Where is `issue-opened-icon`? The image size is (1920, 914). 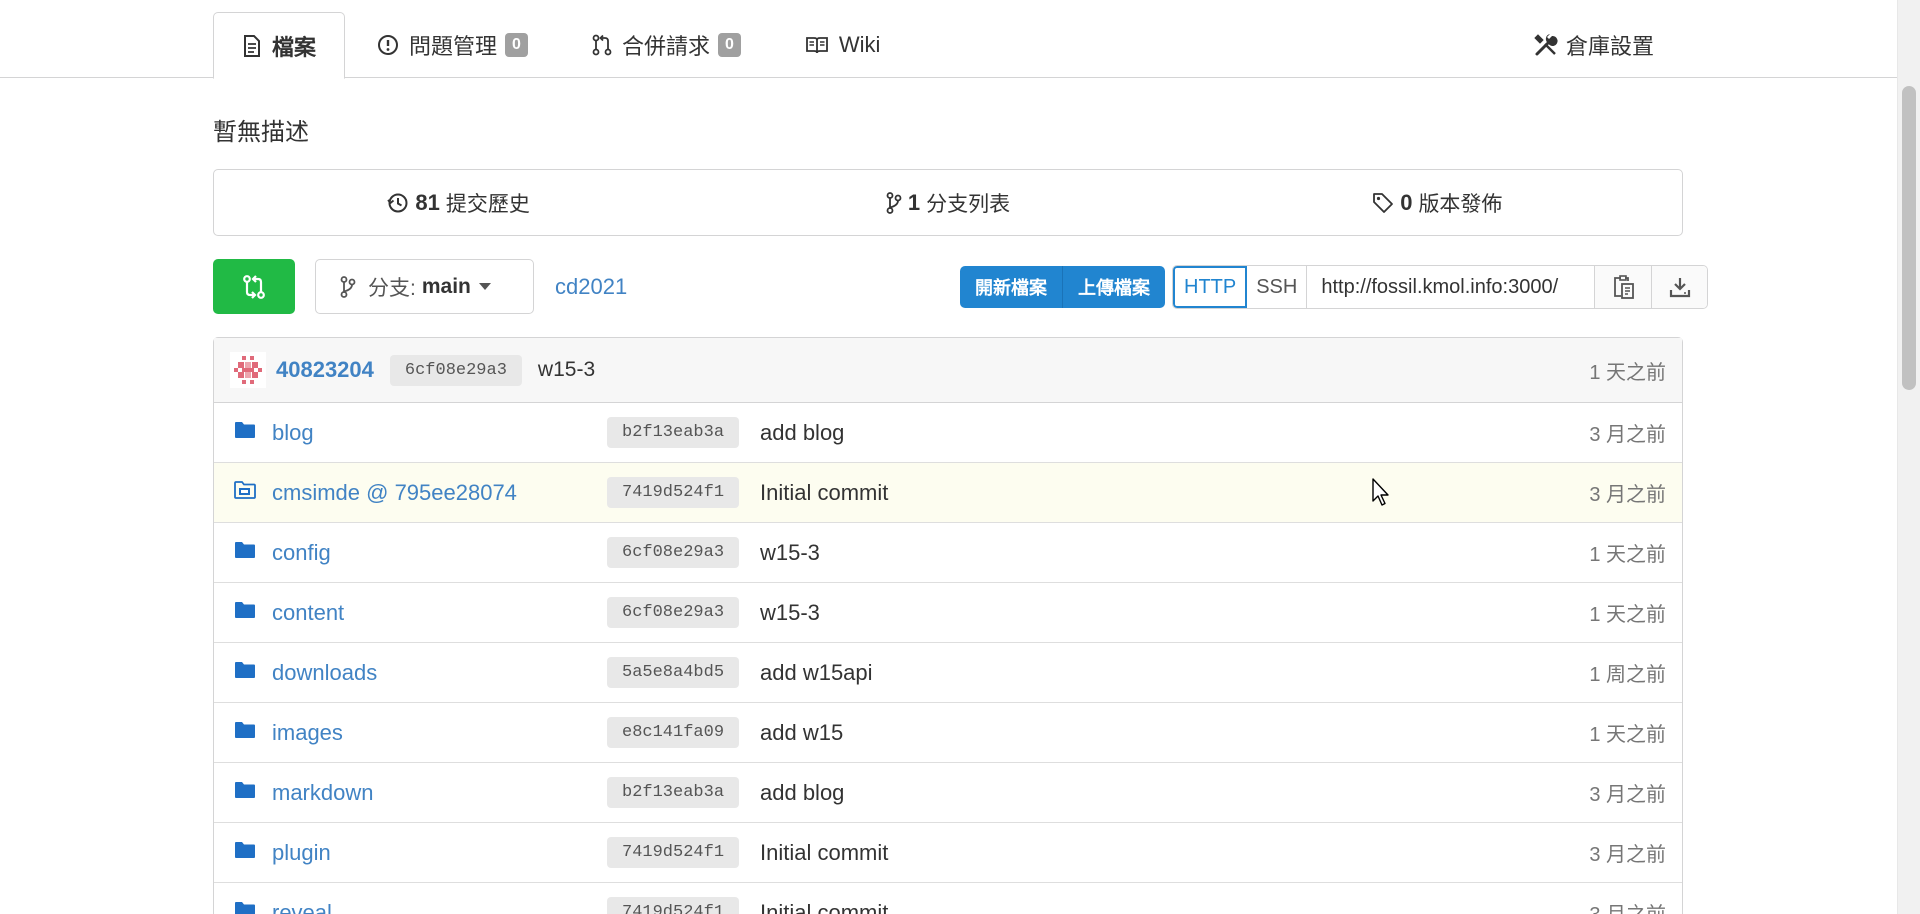 issue-opened-icon is located at coordinates (388, 45).